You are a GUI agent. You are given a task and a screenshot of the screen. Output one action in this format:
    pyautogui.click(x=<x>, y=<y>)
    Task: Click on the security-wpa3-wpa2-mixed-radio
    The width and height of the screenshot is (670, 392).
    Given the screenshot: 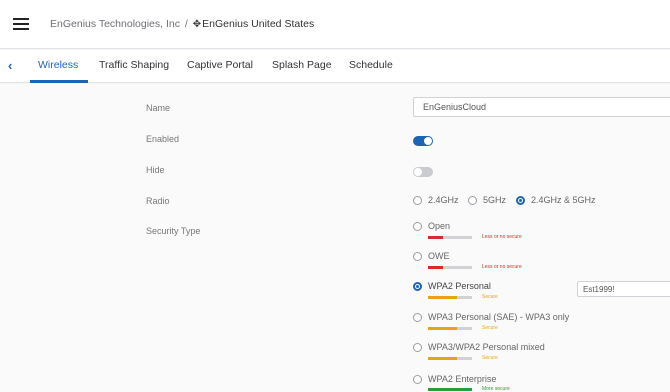 What is the action you would take?
    pyautogui.click(x=417, y=347)
    